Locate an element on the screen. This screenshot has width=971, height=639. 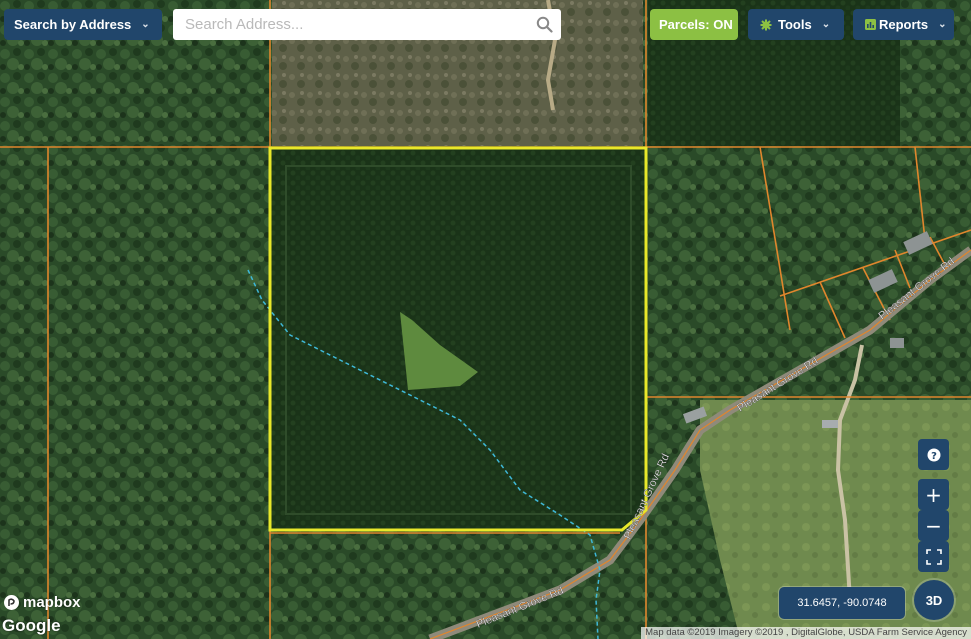
search-input is located at coordinates (355, 24).